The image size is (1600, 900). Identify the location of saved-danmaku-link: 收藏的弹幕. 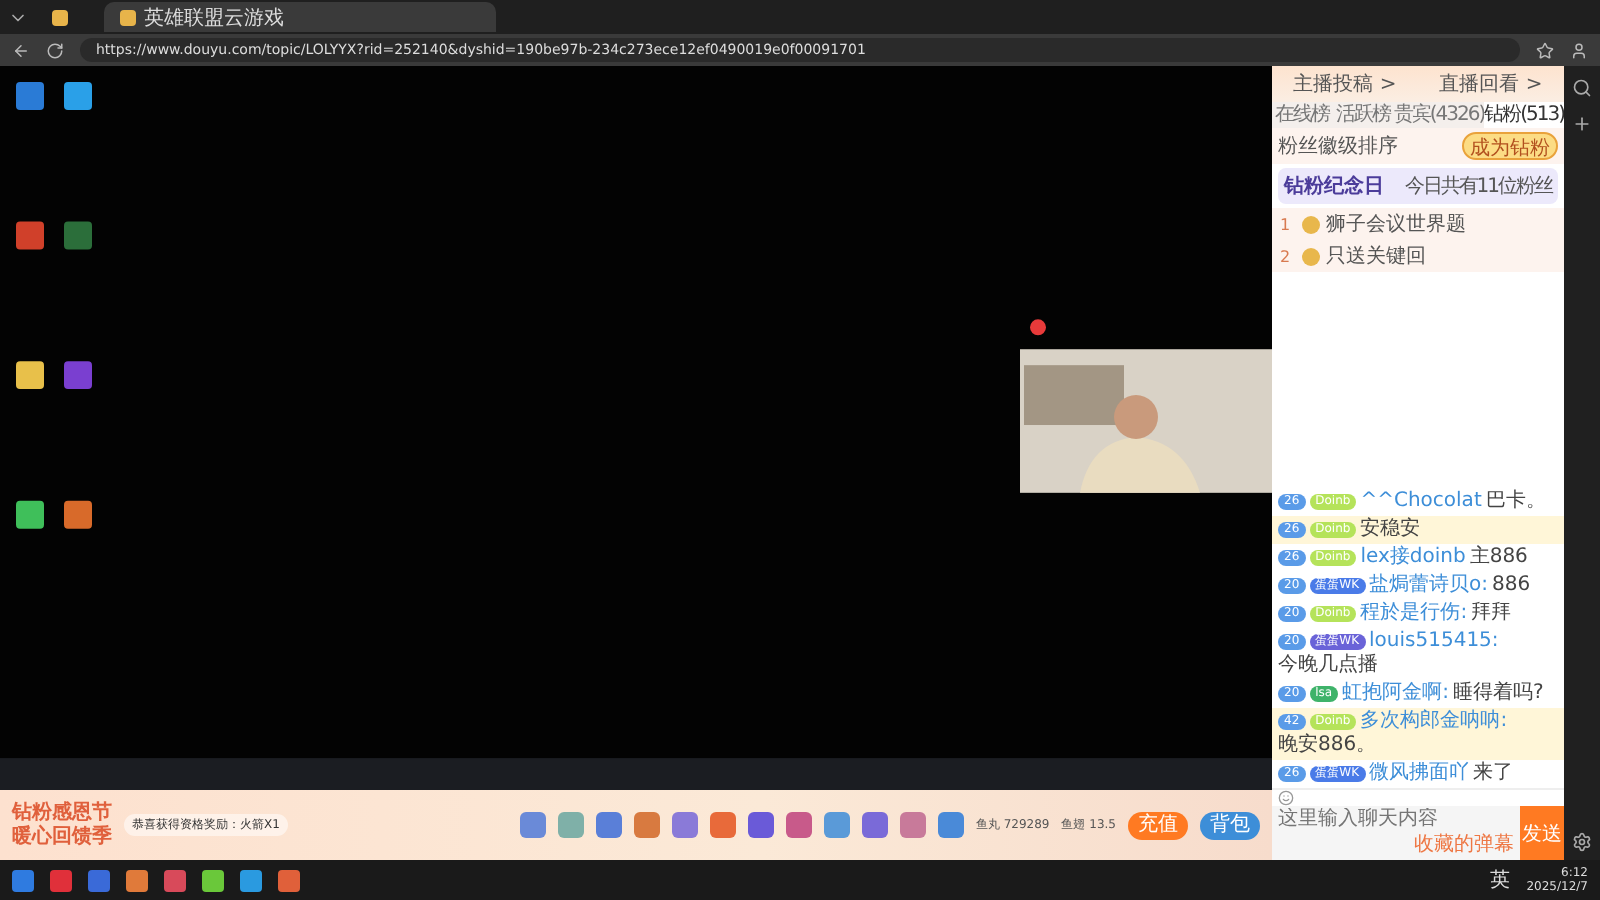
(1464, 844).